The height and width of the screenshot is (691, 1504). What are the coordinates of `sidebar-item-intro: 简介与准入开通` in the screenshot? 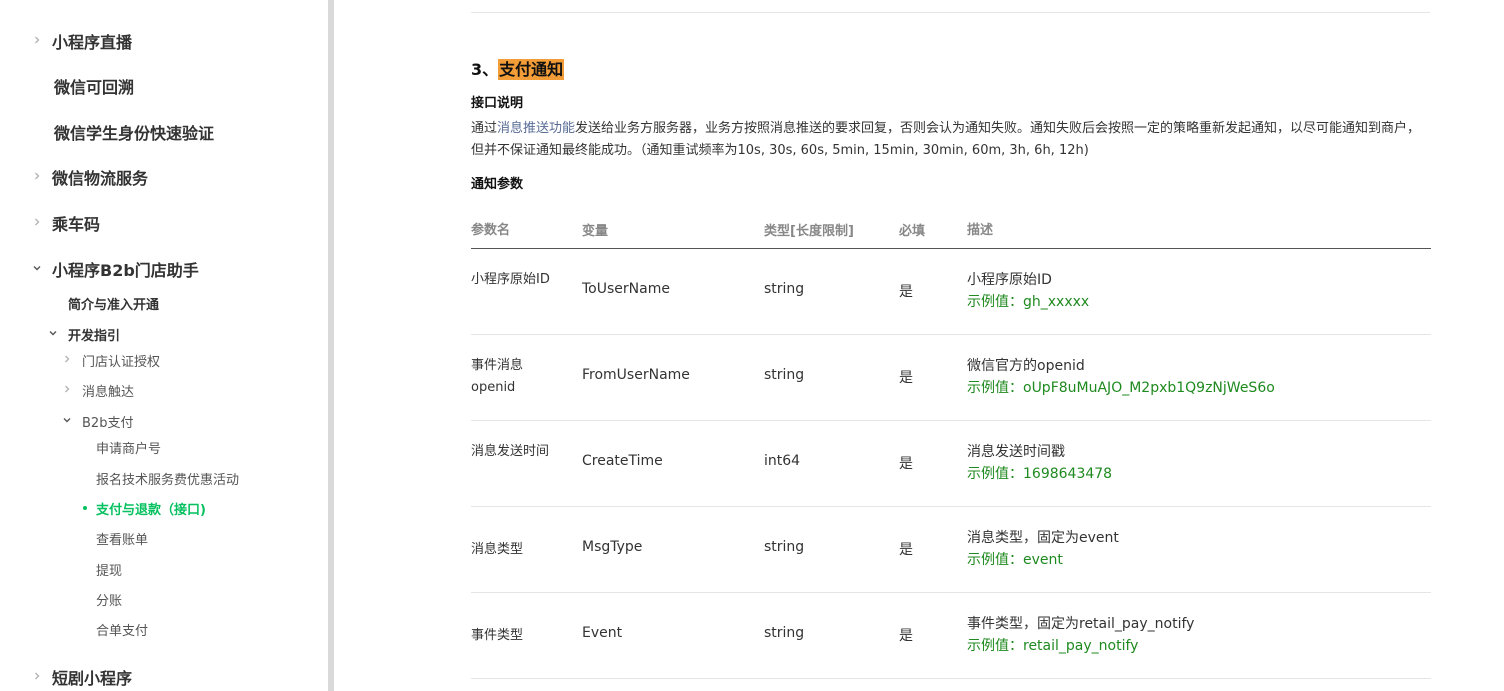 It's located at (113, 303).